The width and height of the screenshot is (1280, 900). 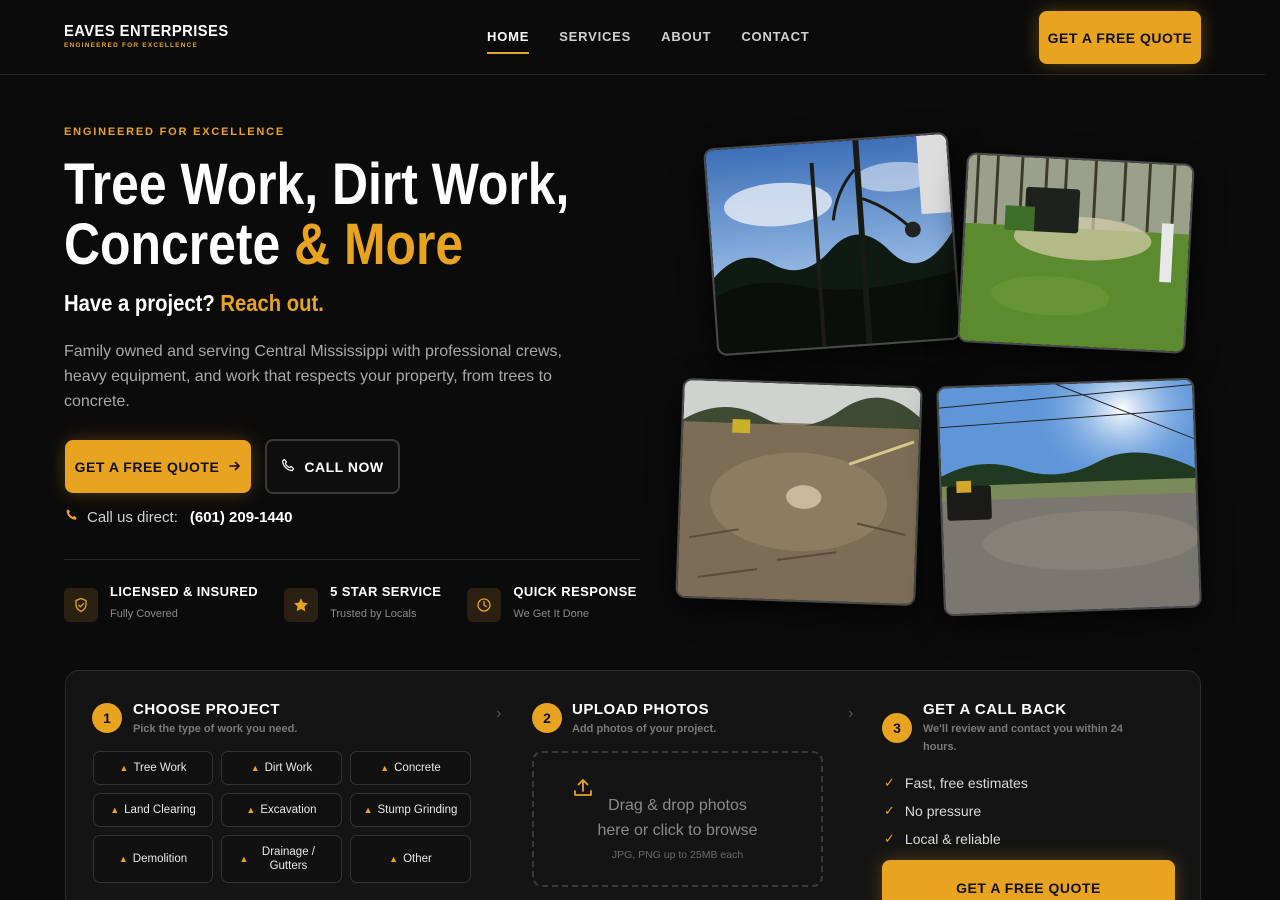 What do you see at coordinates (362, 603) in the screenshot?
I see `badge-five-star: 5 STAR SERVICE Trusted by Locals` at bounding box center [362, 603].